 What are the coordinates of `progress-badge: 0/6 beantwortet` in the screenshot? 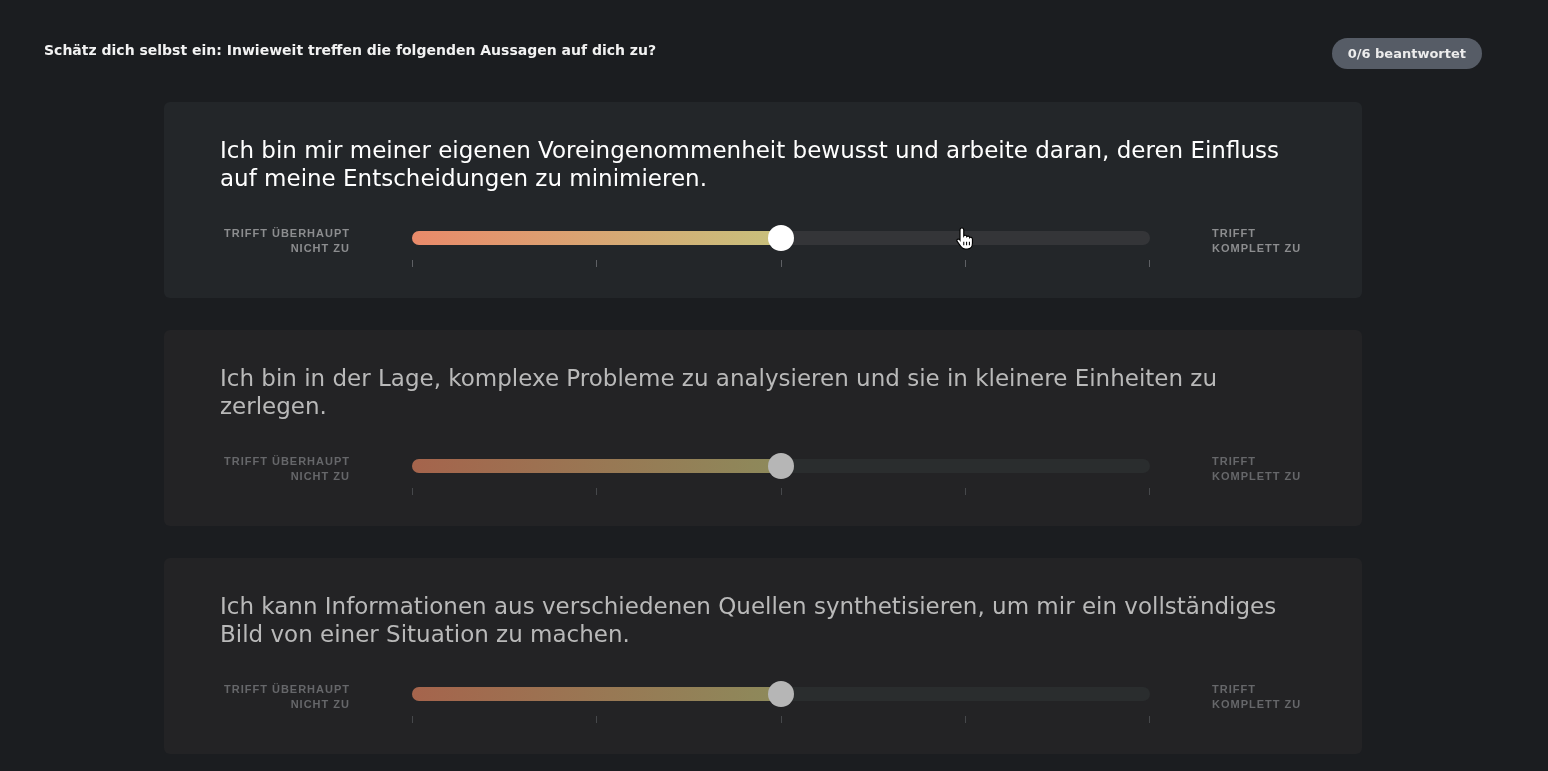 It's located at (1406, 53).